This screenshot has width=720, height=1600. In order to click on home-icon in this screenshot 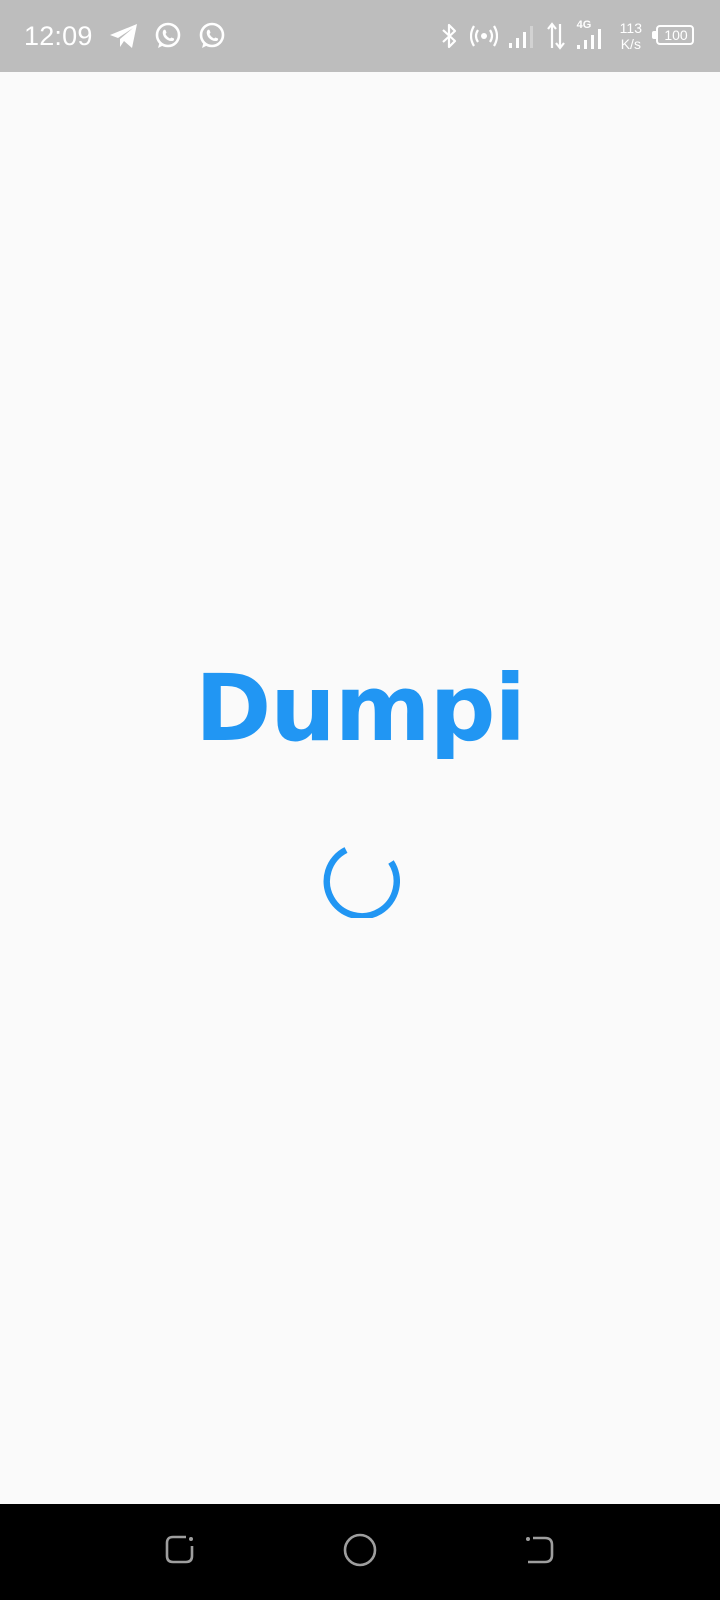, I will do `click(360, 1552)`.